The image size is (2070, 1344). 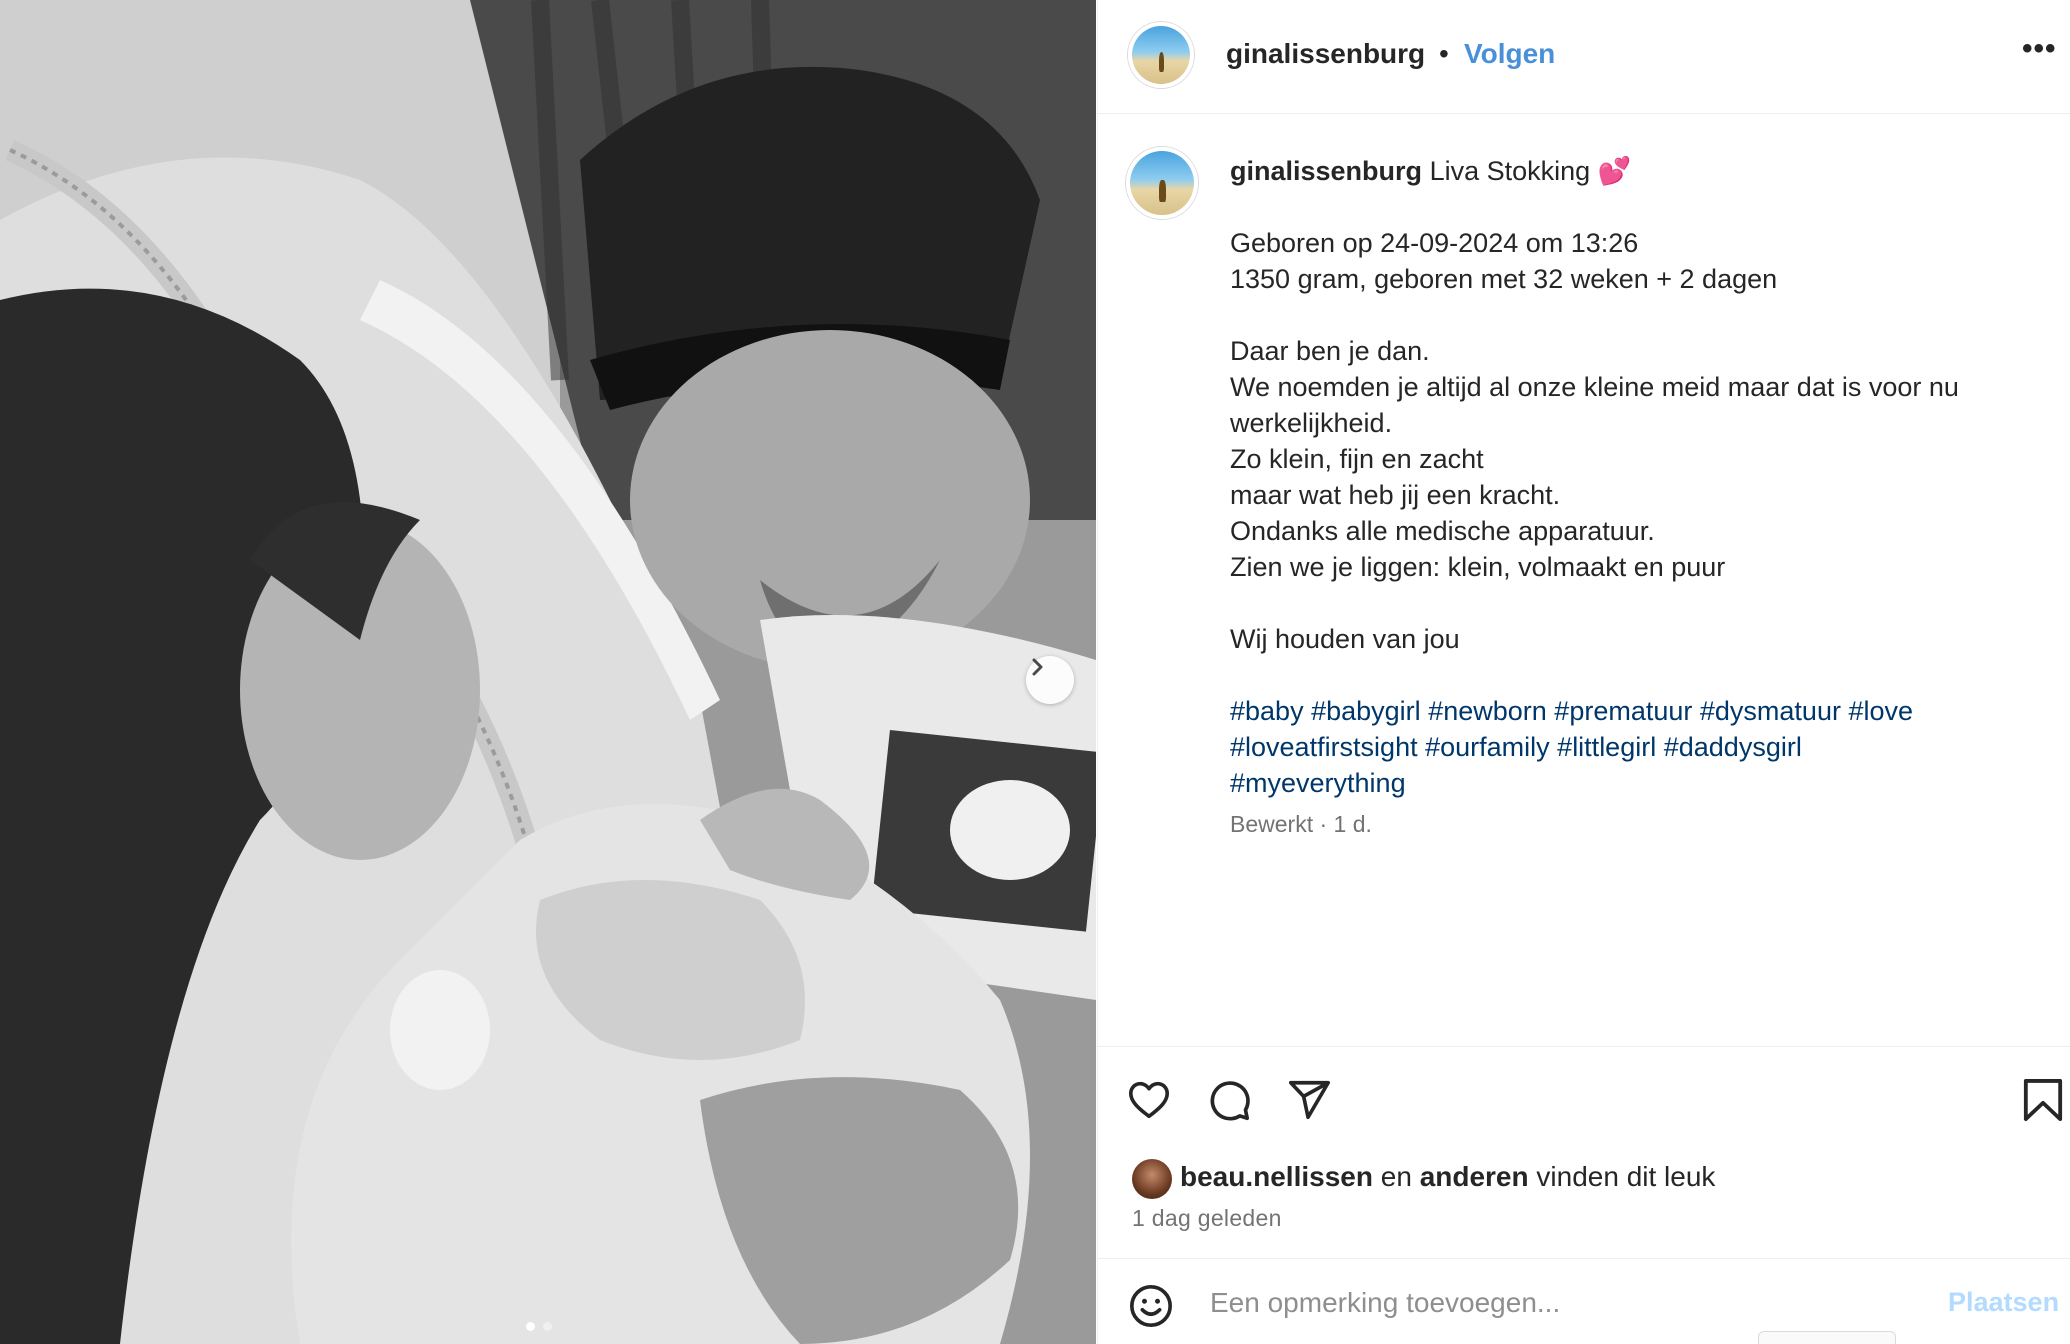 I want to click on edited-timestamp: Bewerkt · 1 d., so click(x=1301, y=824).